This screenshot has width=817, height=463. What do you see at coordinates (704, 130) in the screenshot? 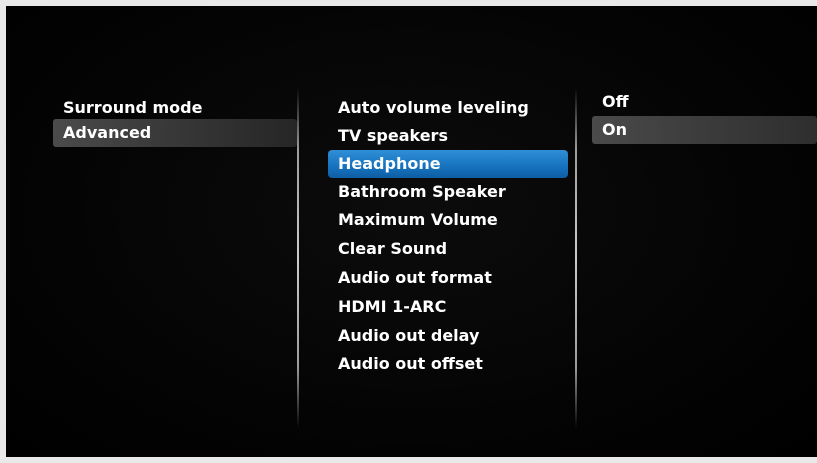
I see `option-on: On` at bounding box center [704, 130].